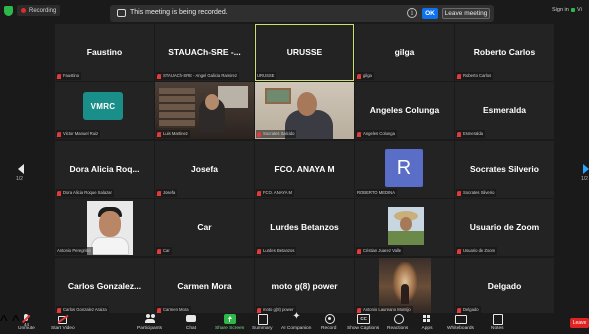  I want to click on sign-in-link: Sign in, so click(560, 10).